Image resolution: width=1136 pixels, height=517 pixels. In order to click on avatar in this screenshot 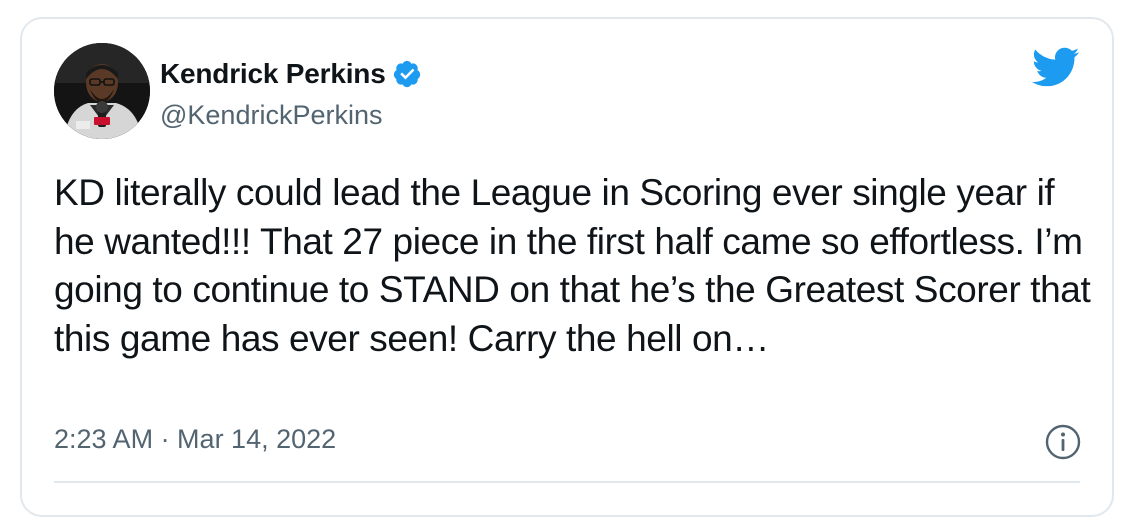, I will do `click(102, 91)`.